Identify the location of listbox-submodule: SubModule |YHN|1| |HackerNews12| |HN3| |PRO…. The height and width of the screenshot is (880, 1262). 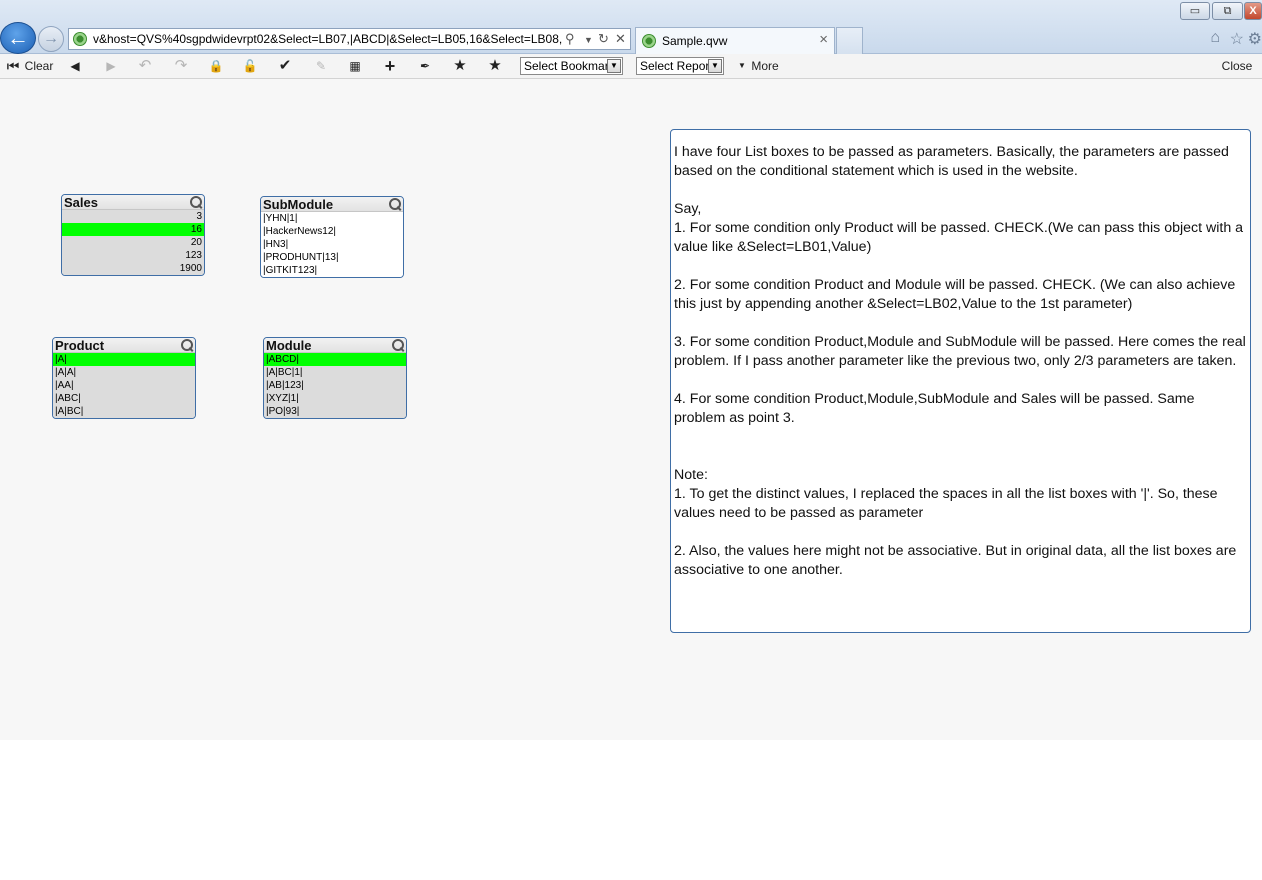
(332, 237).